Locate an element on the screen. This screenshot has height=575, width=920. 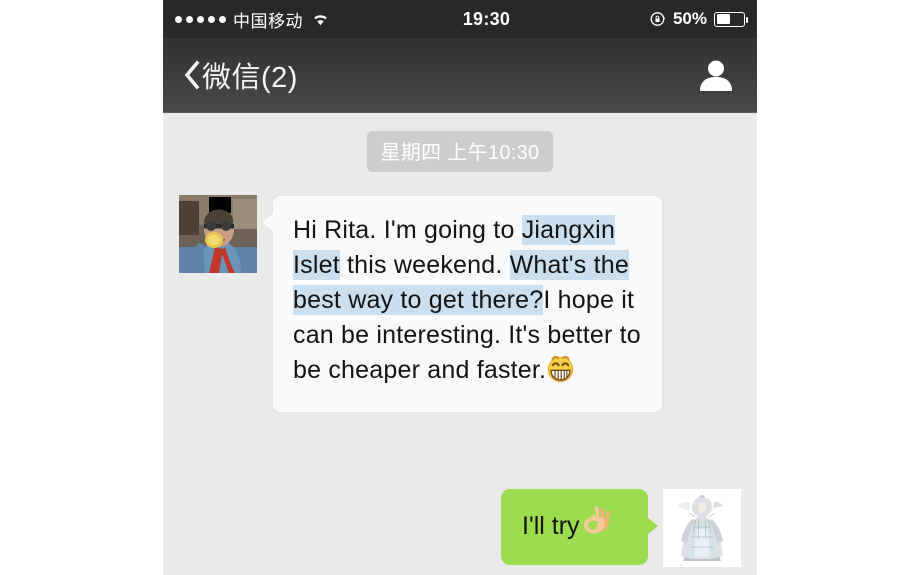
message-segment-plain: Hi Rita. I'm going to is located at coordinates (407, 230).